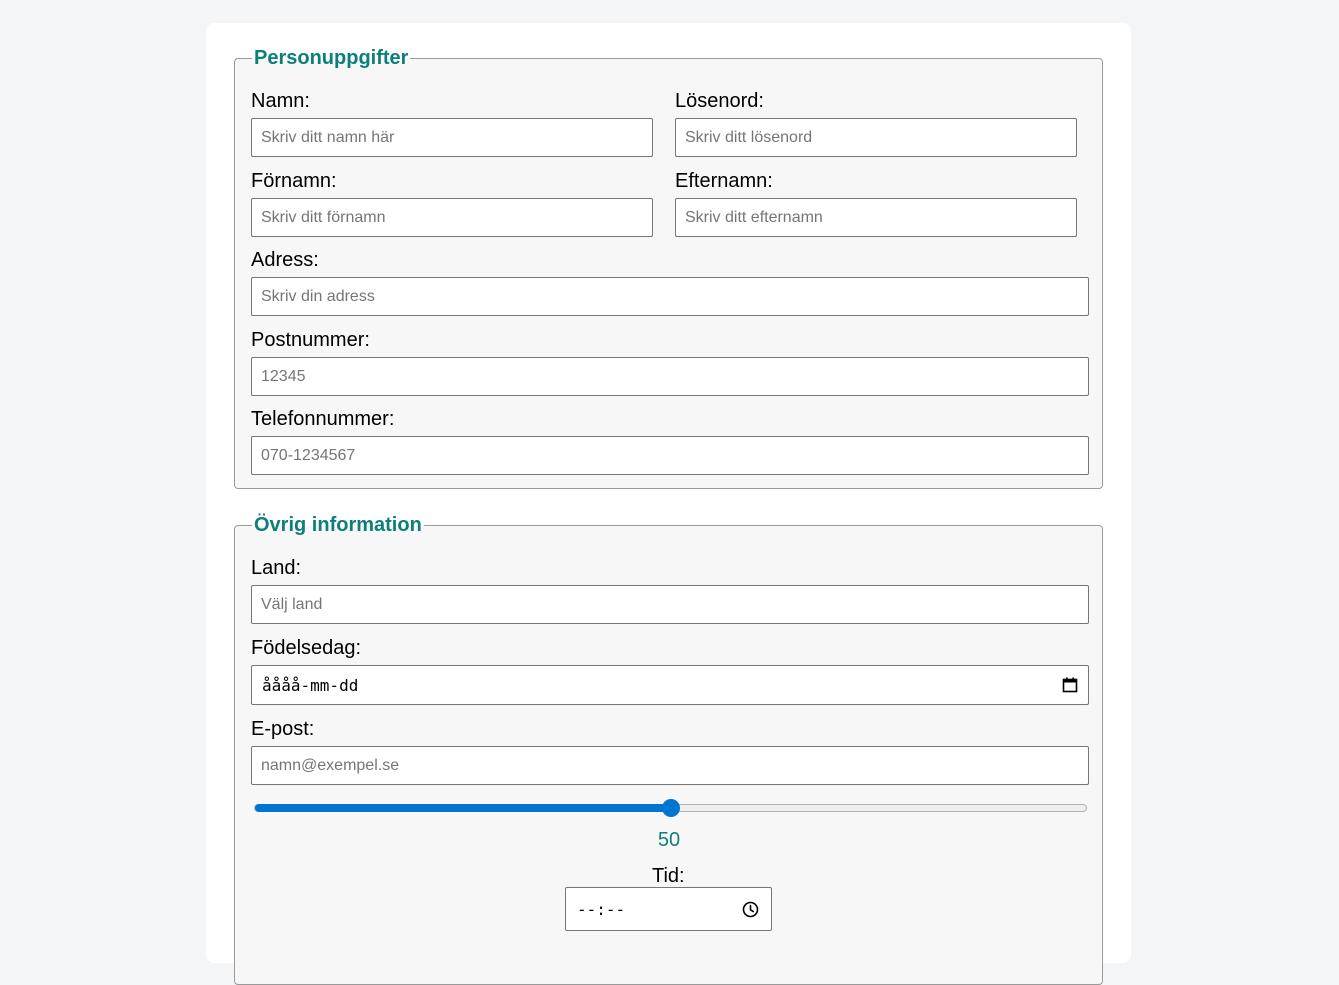 The width and height of the screenshot is (1339, 985). I want to click on telefon-input, so click(670, 455).